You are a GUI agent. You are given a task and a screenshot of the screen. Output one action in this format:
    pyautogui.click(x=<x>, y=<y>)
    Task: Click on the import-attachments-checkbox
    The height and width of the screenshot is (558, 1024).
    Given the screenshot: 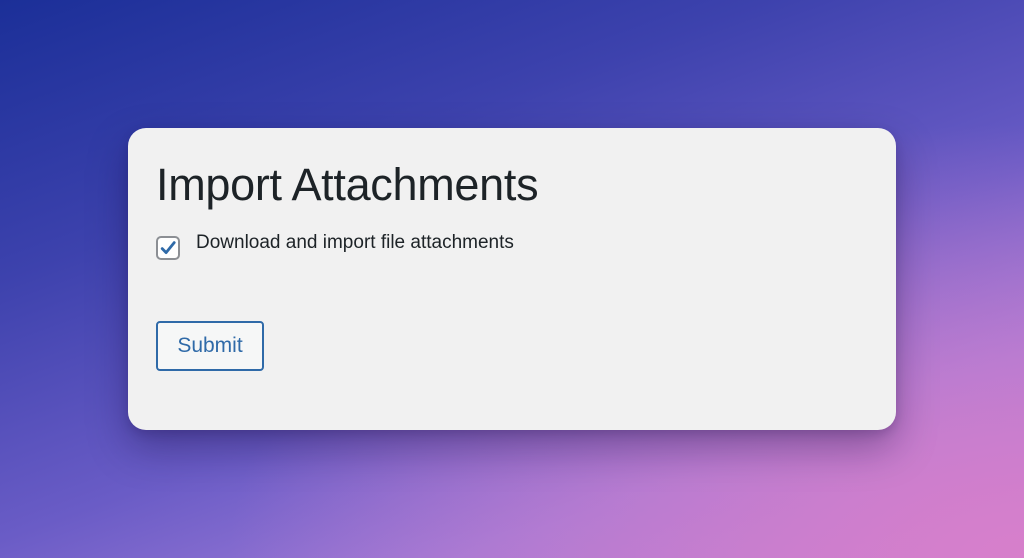 What is the action you would take?
    pyautogui.click(x=168, y=248)
    